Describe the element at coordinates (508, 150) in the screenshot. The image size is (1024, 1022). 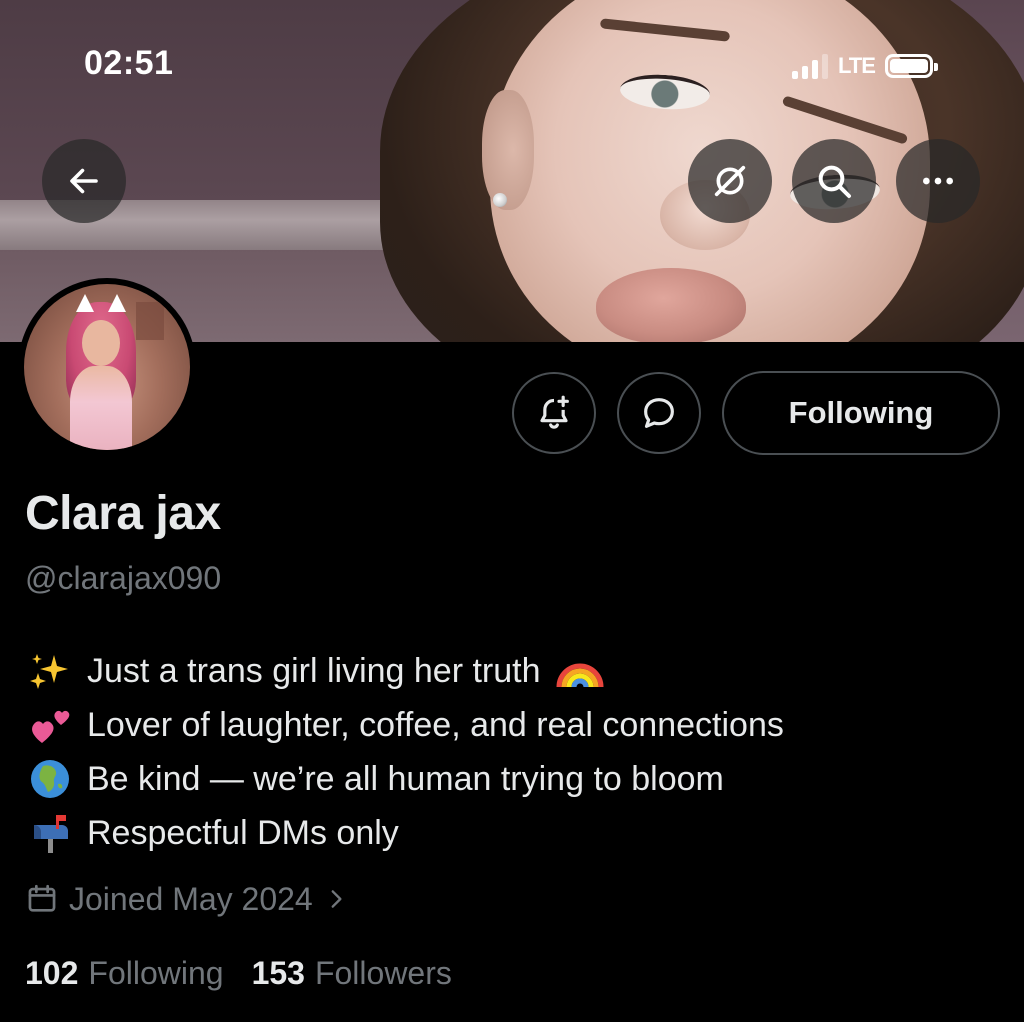
I see `banner-ear` at that location.